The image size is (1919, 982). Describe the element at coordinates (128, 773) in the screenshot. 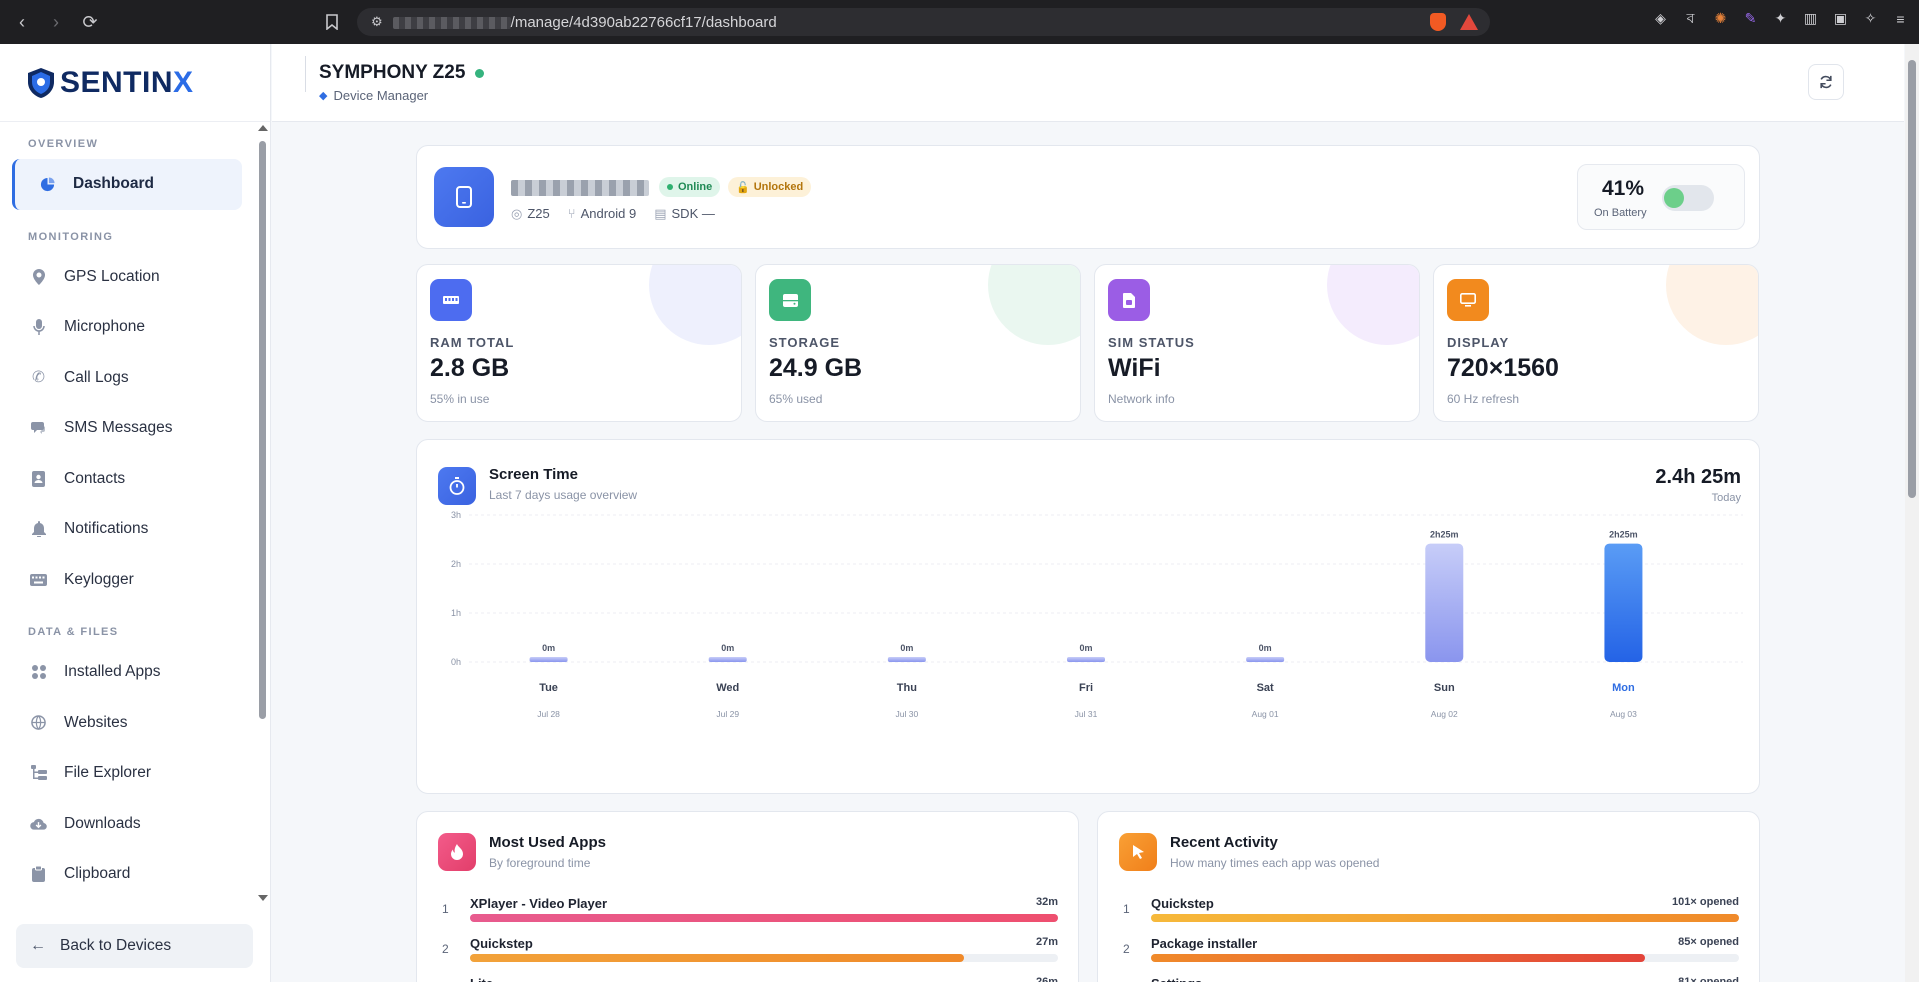

I see `sidebar-item-file-explorer: File Explorer` at that location.